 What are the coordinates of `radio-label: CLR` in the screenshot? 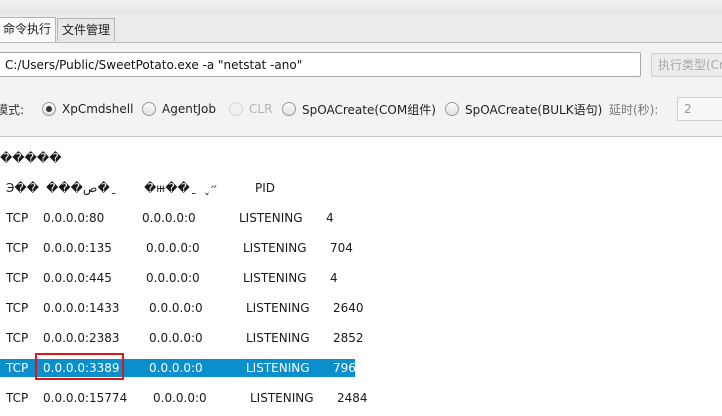 It's located at (260, 109).